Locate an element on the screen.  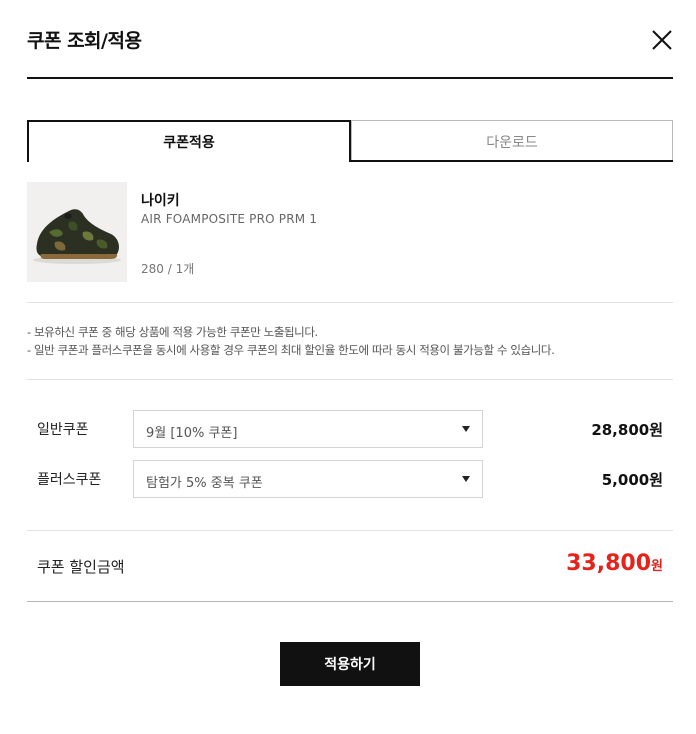
coupon-row-plus: 플러스쿠폰 탐험가 5% 중복 쿠폰 5,000원 is located at coordinates (350, 479).